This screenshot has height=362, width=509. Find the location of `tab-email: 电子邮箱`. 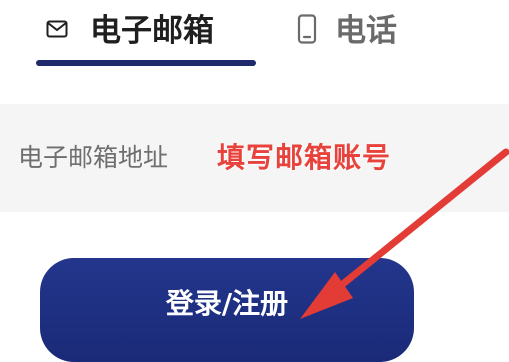

tab-email: 电子邮箱 is located at coordinates (130, 31).